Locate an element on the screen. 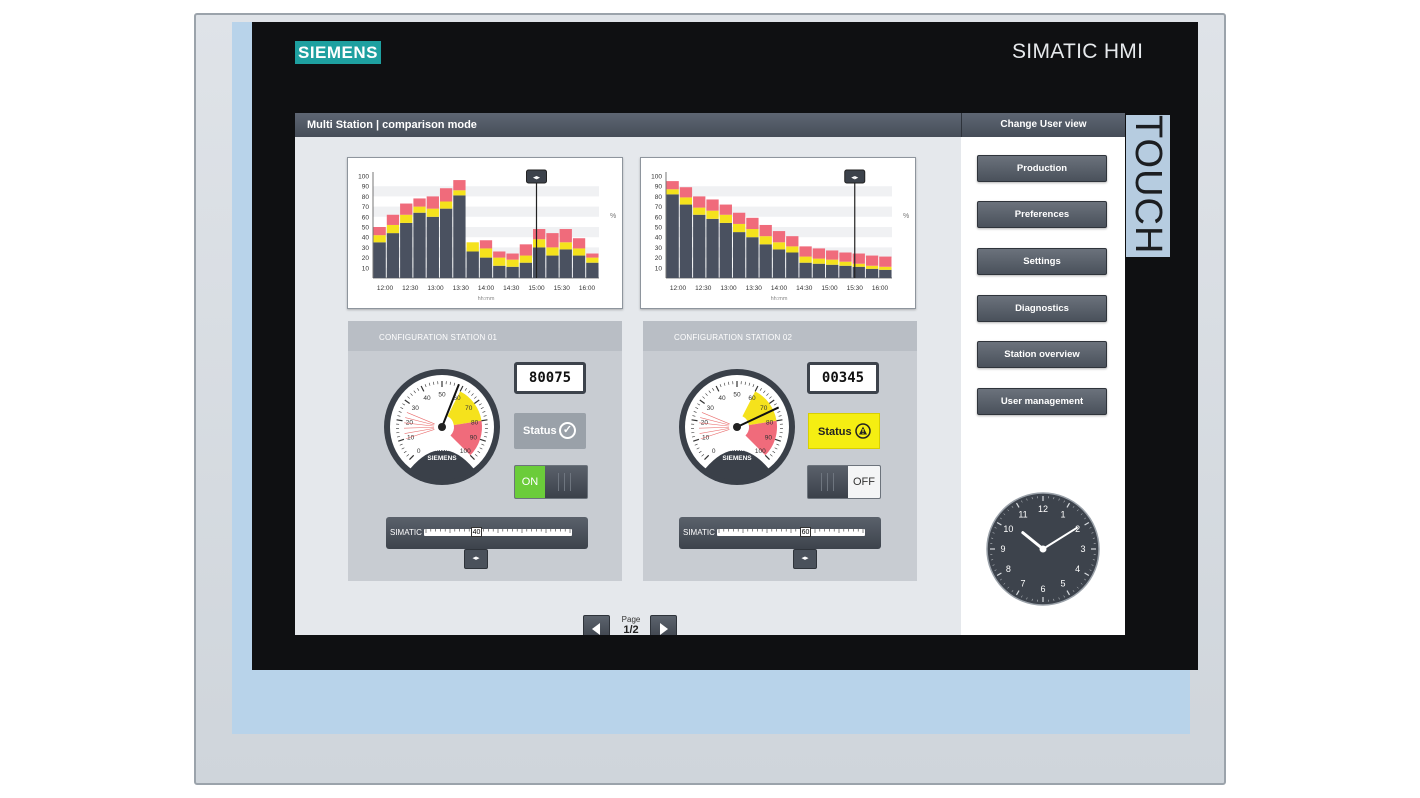 The width and height of the screenshot is (1420, 798). nav-station-overview-button: Station overview is located at coordinates (1042, 354).